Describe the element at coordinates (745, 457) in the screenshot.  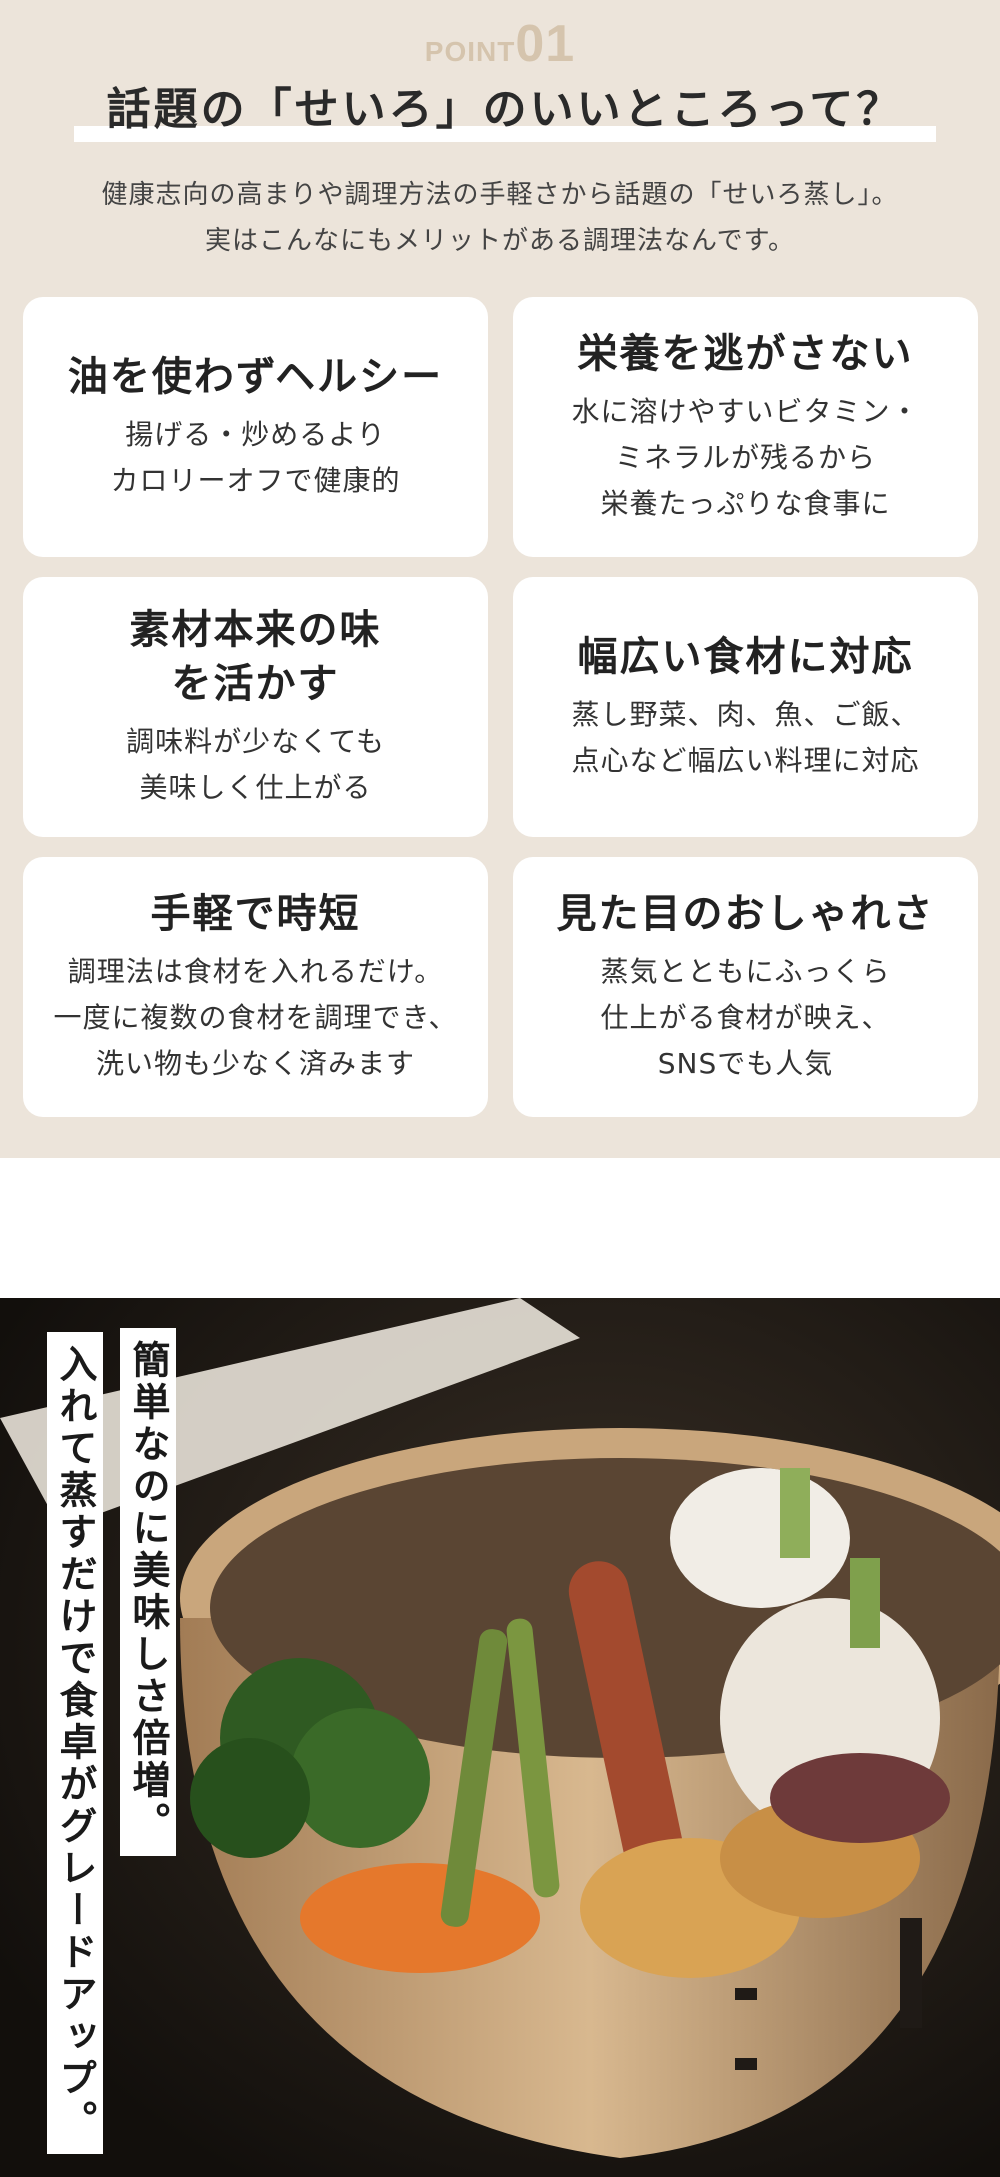
I see `card-description: 水に溶けやすいビタミン・ ミネラルが残るから 栄養たっぷりな食事に` at that location.